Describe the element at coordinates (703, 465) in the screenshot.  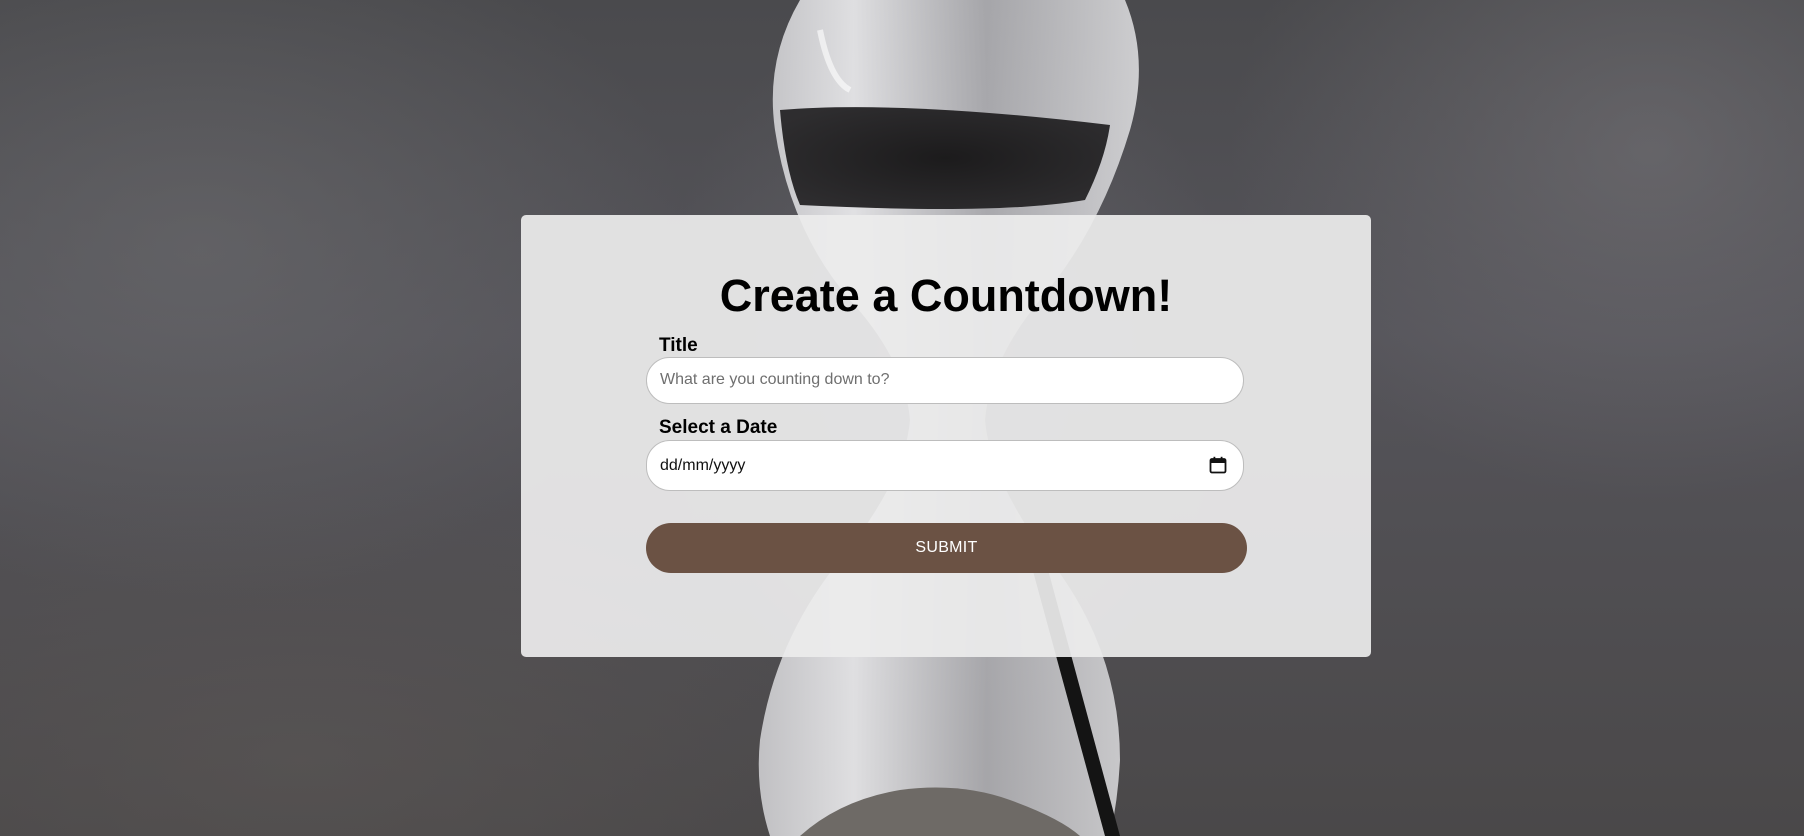
I see `date-input-placeholder: dd/mm/yyyy` at that location.